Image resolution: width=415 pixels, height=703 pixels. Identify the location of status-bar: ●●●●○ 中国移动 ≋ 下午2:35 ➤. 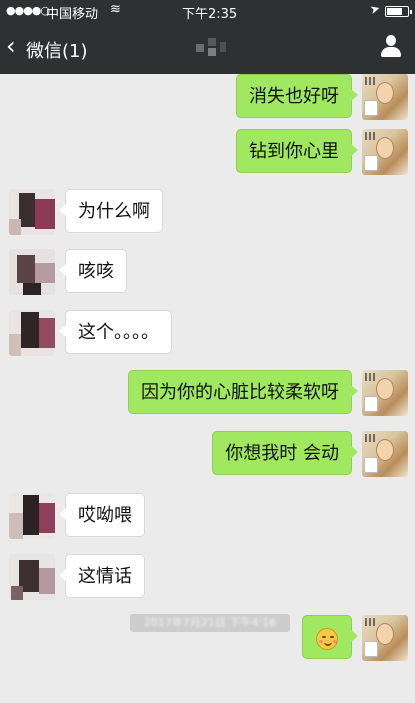
(207, 11).